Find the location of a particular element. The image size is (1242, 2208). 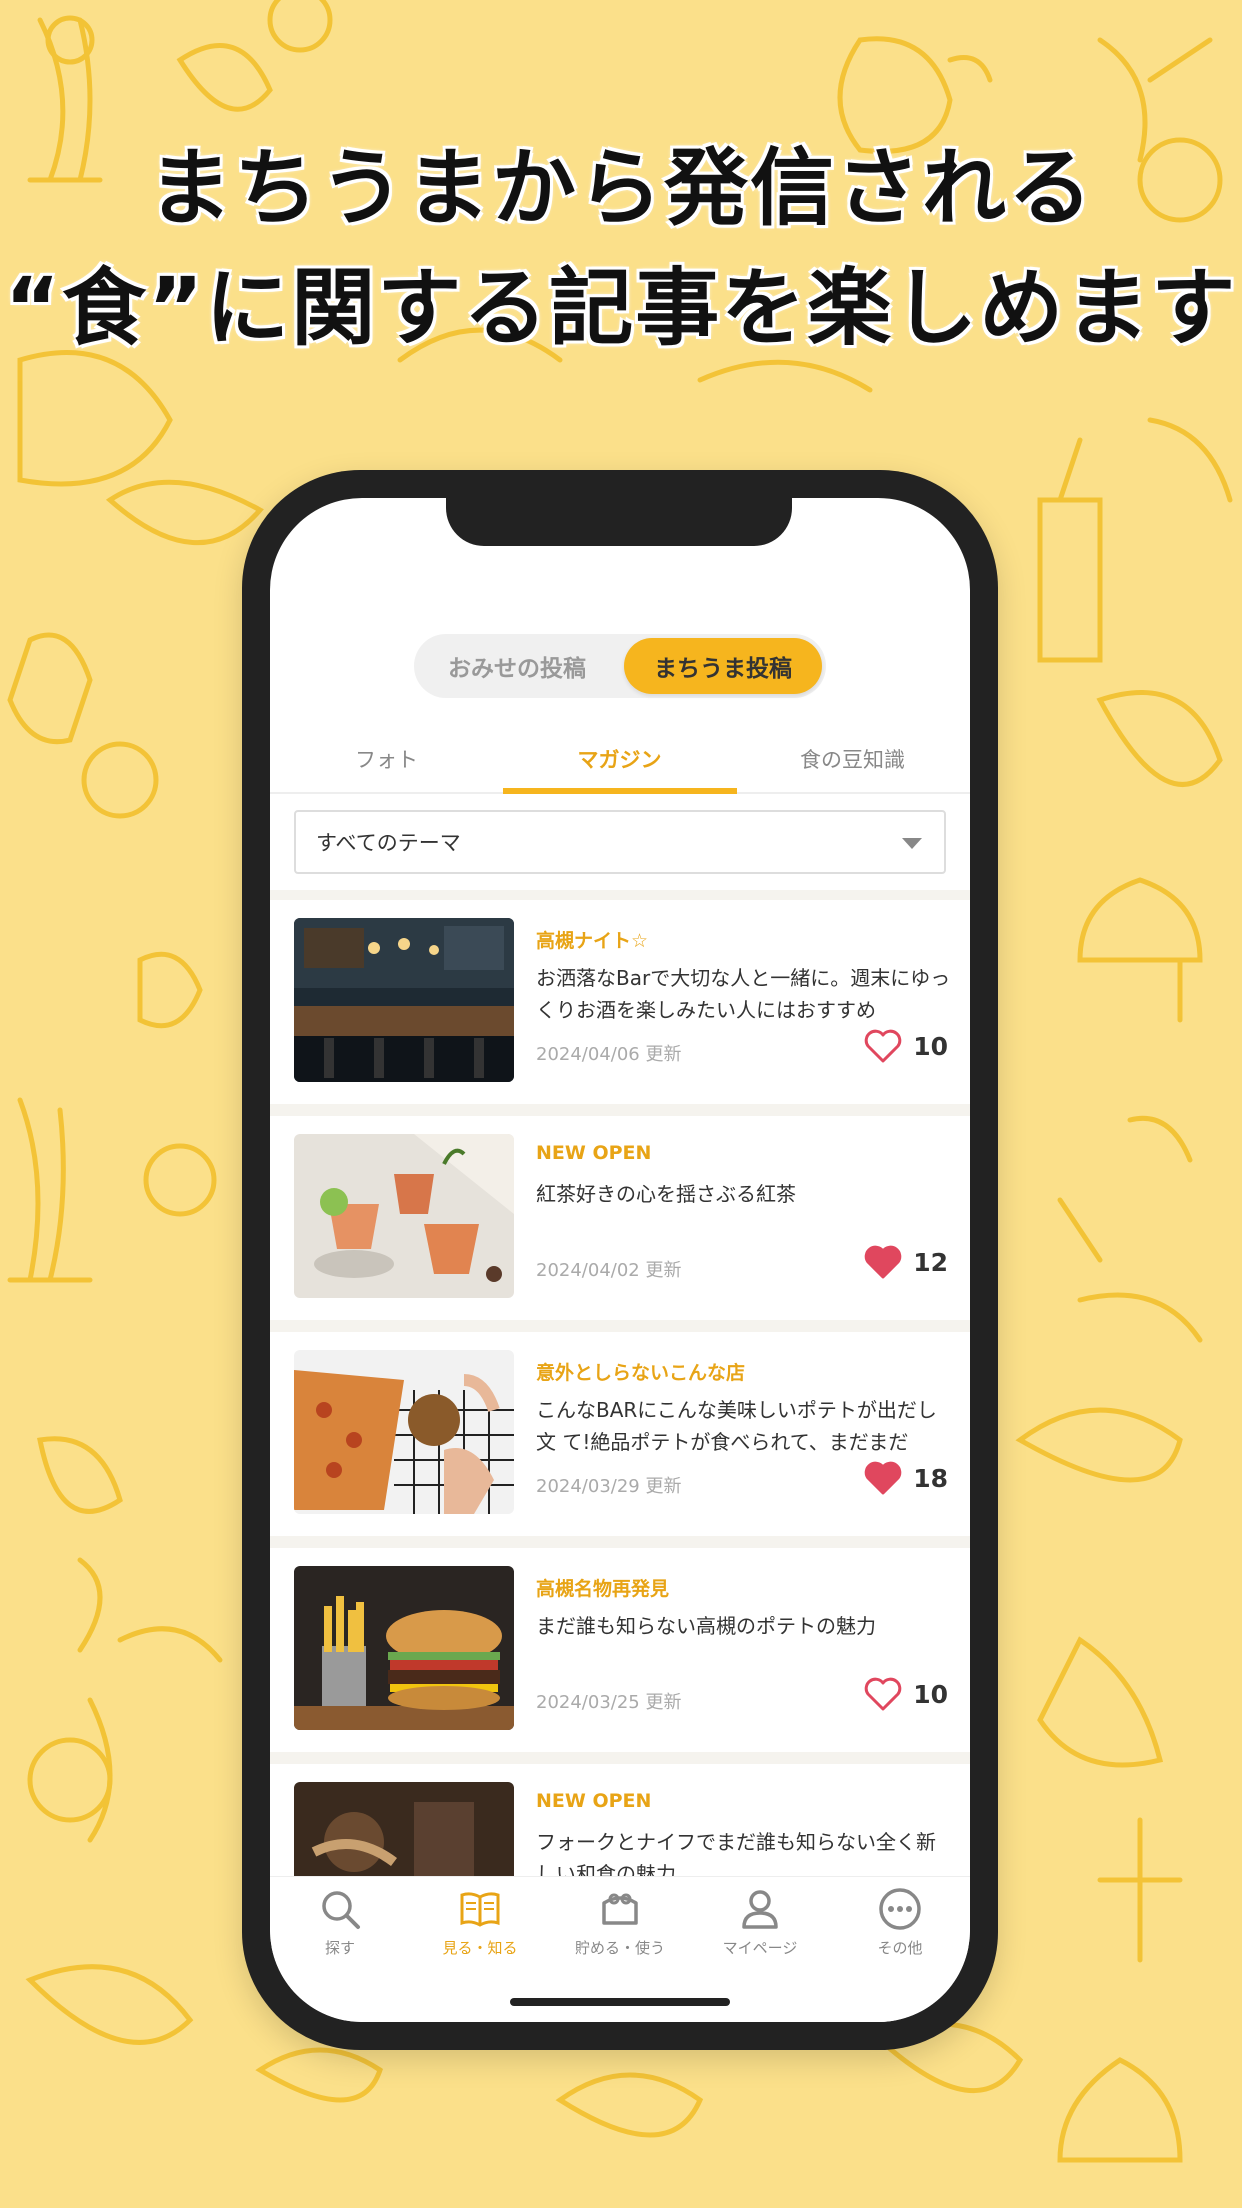

nav-label: 見る・知る is located at coordinates (480, 1948).